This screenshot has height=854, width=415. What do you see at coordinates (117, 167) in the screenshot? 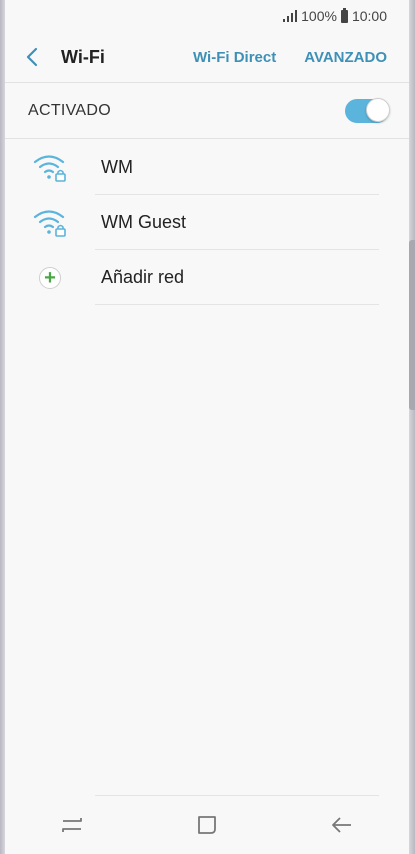
I see `network-name: WM` at bounding box center [117, 167].